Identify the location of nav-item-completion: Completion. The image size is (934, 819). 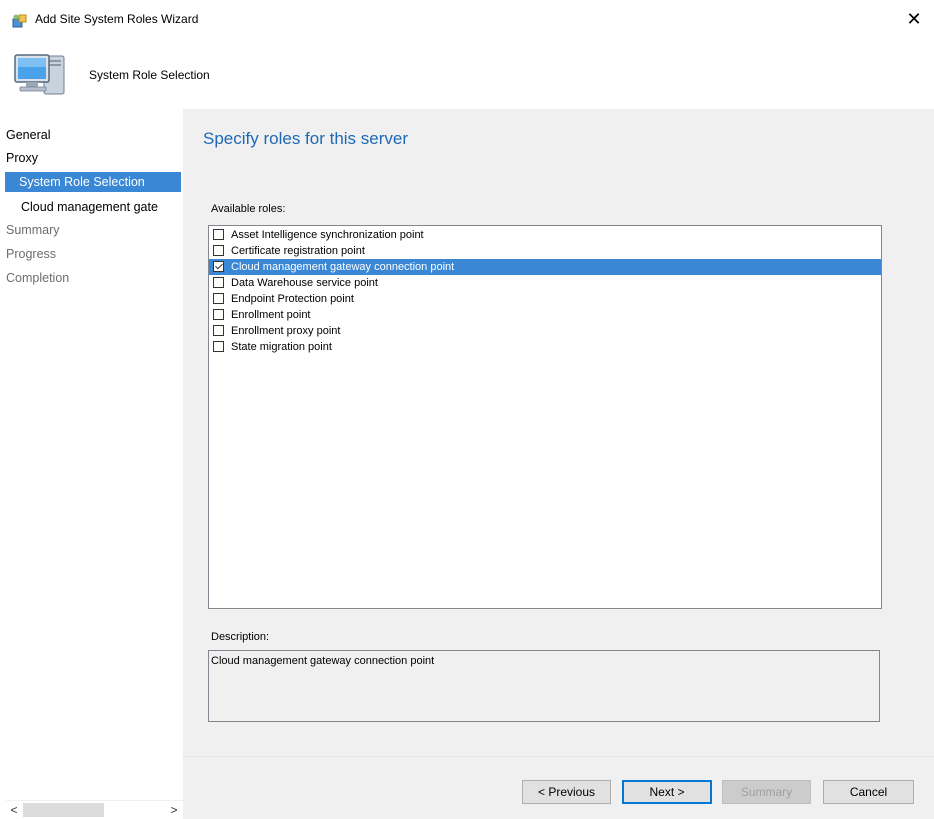
(38, 278).